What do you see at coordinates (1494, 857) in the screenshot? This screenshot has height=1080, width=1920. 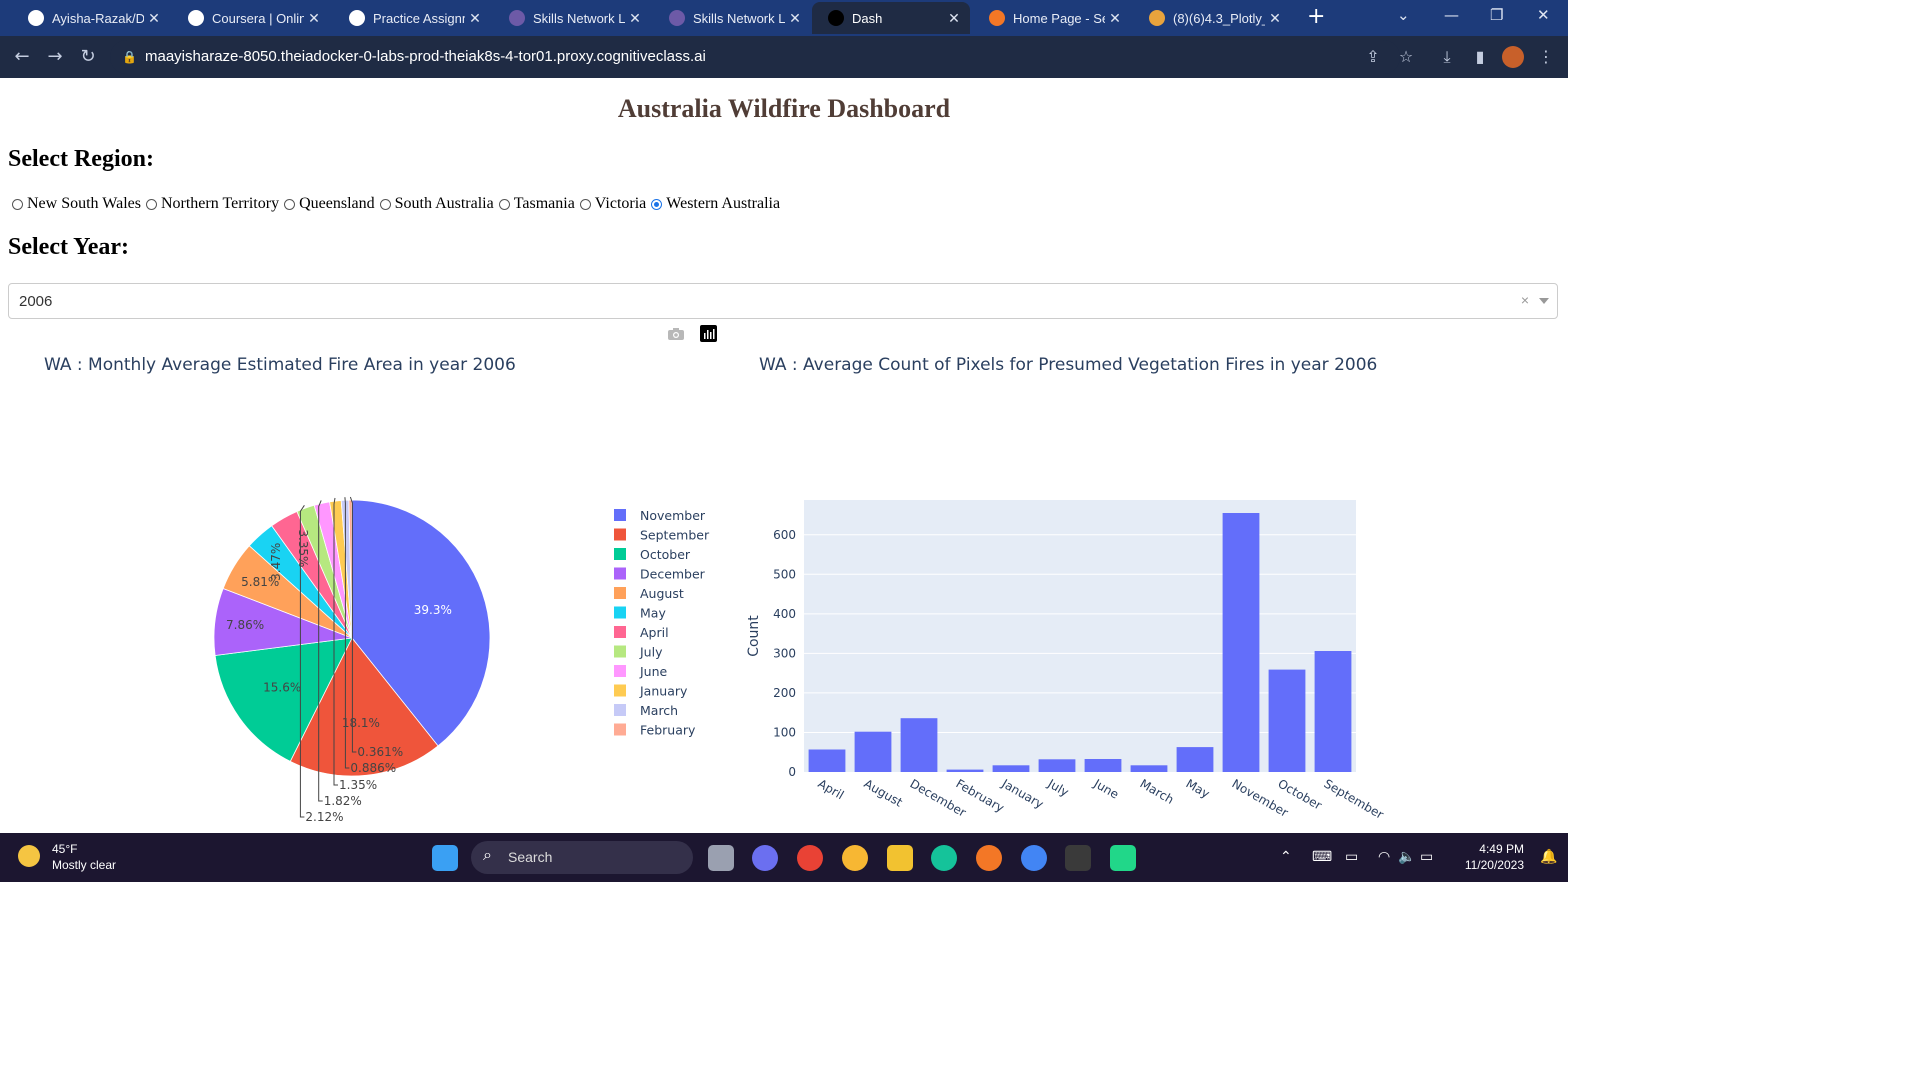 I see `clock: 4:49 PM 11/20/2023` at bounding box center [1494, 857].